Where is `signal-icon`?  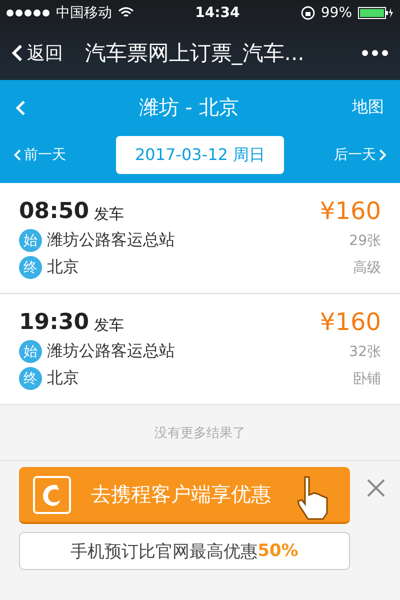 signal-icon is located at coordinates (28, 13).